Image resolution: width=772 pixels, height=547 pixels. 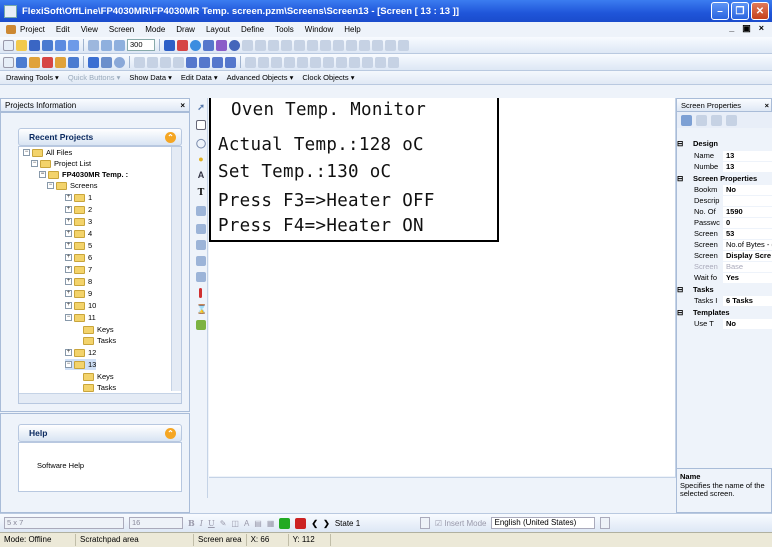 I want to click on group-icon, so click(x=354, y=62).